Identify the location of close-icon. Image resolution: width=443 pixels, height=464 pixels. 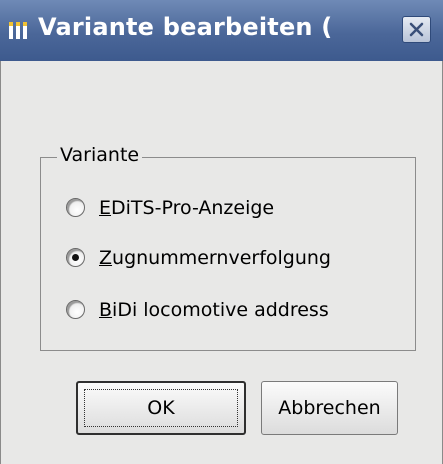
(416, 29).